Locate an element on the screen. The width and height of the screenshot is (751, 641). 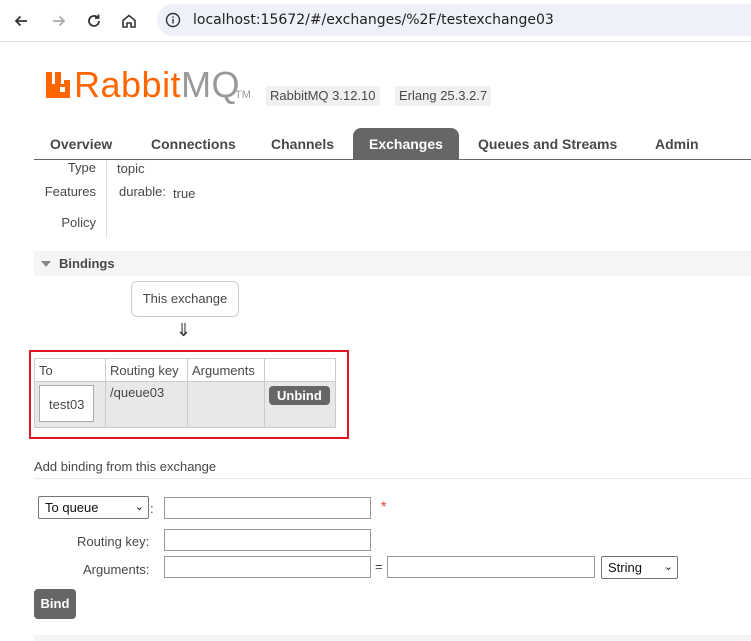
binding-arguments is located at coordinates (226, 404).